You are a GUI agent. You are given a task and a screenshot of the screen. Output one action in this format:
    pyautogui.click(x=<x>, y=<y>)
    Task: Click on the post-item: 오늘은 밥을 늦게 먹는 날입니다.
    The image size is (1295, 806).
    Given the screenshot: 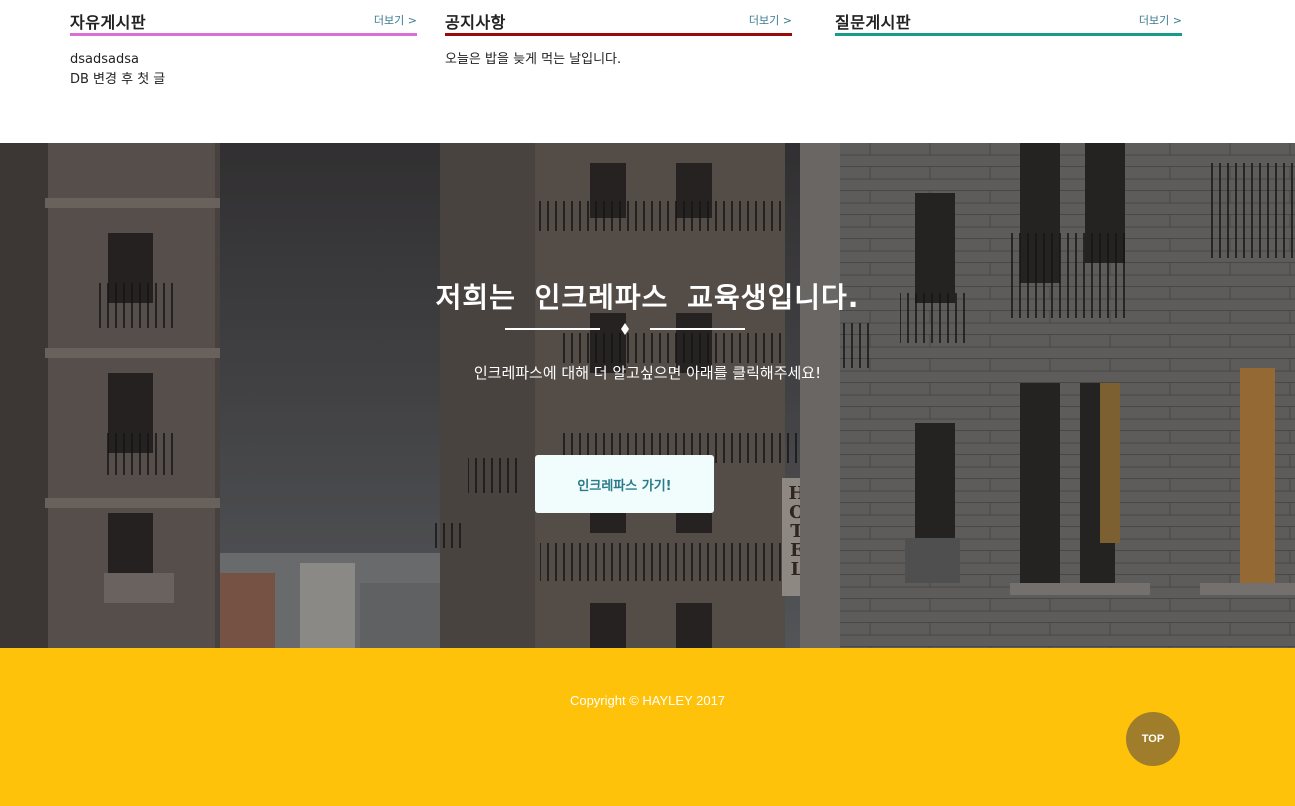 What is the action you would take?
    pyautogui.click(x=618, y=60)
    